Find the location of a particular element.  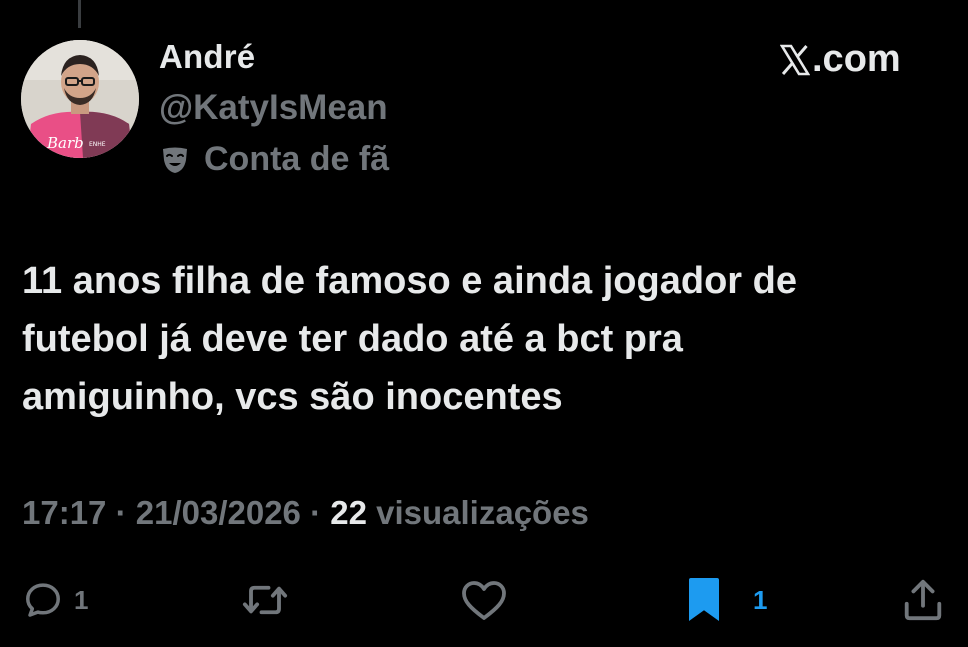

fan-account-badge: Conta de fã is located at coordinates (274, 159).